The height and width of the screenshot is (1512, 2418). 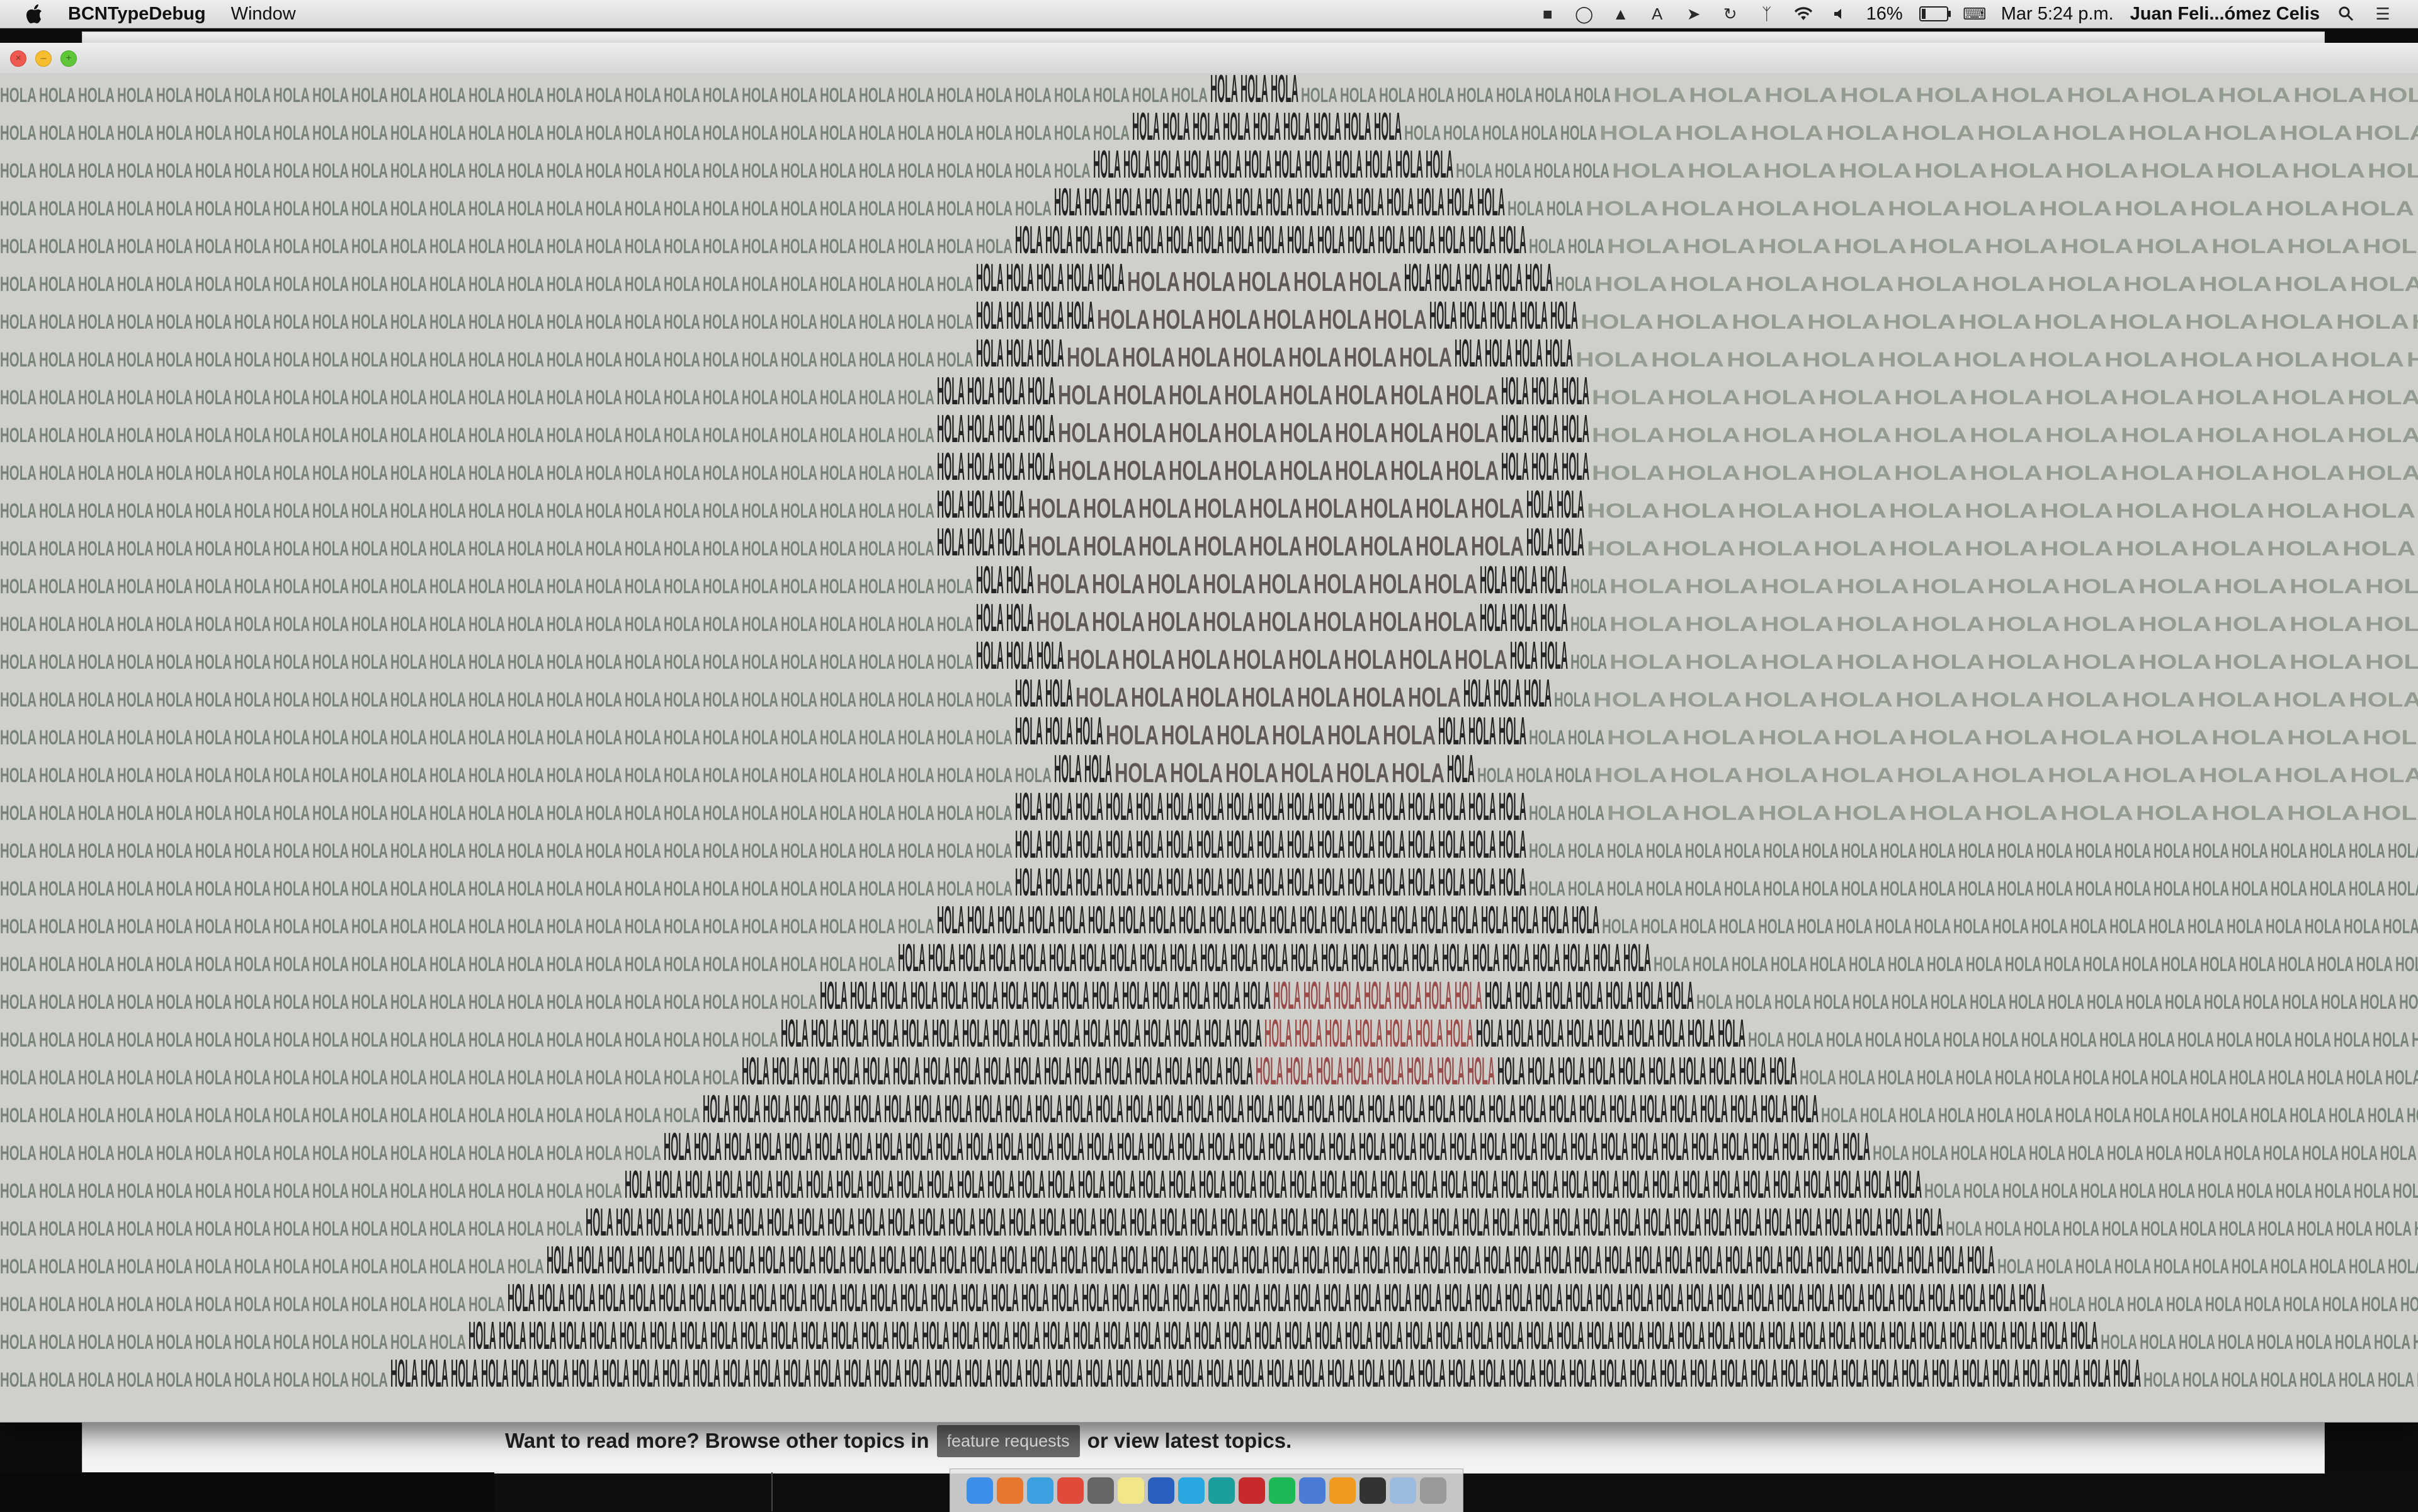 I want to click on dropbox-icon: ■, so click(x=1548, y=14).